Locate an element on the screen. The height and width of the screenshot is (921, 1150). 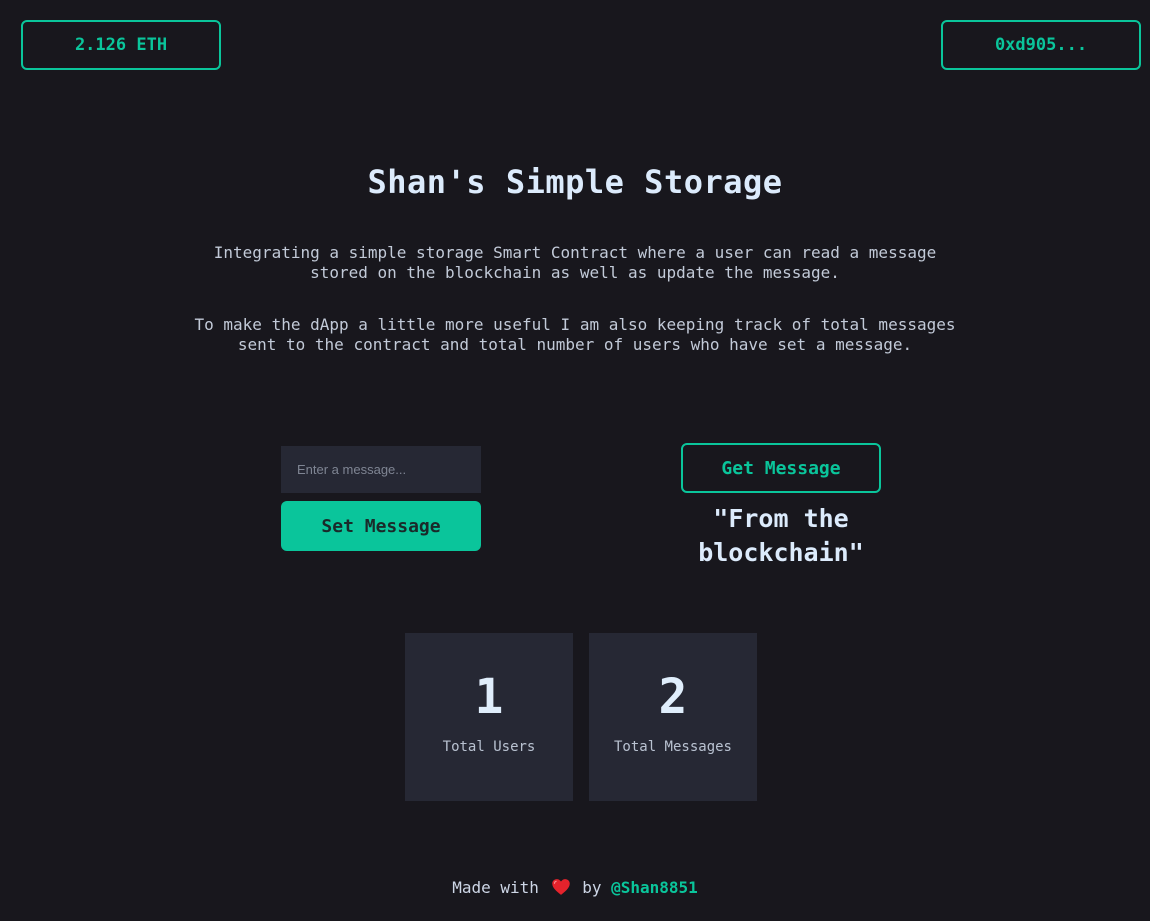
footer-prefix: Made with is located at coordinates (495, 887).